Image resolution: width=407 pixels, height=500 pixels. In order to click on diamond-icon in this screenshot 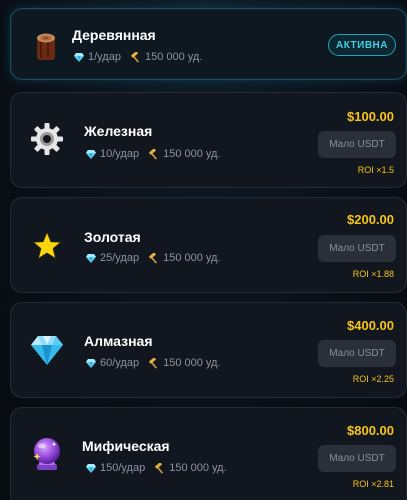, I will do `click(47, 350)`.